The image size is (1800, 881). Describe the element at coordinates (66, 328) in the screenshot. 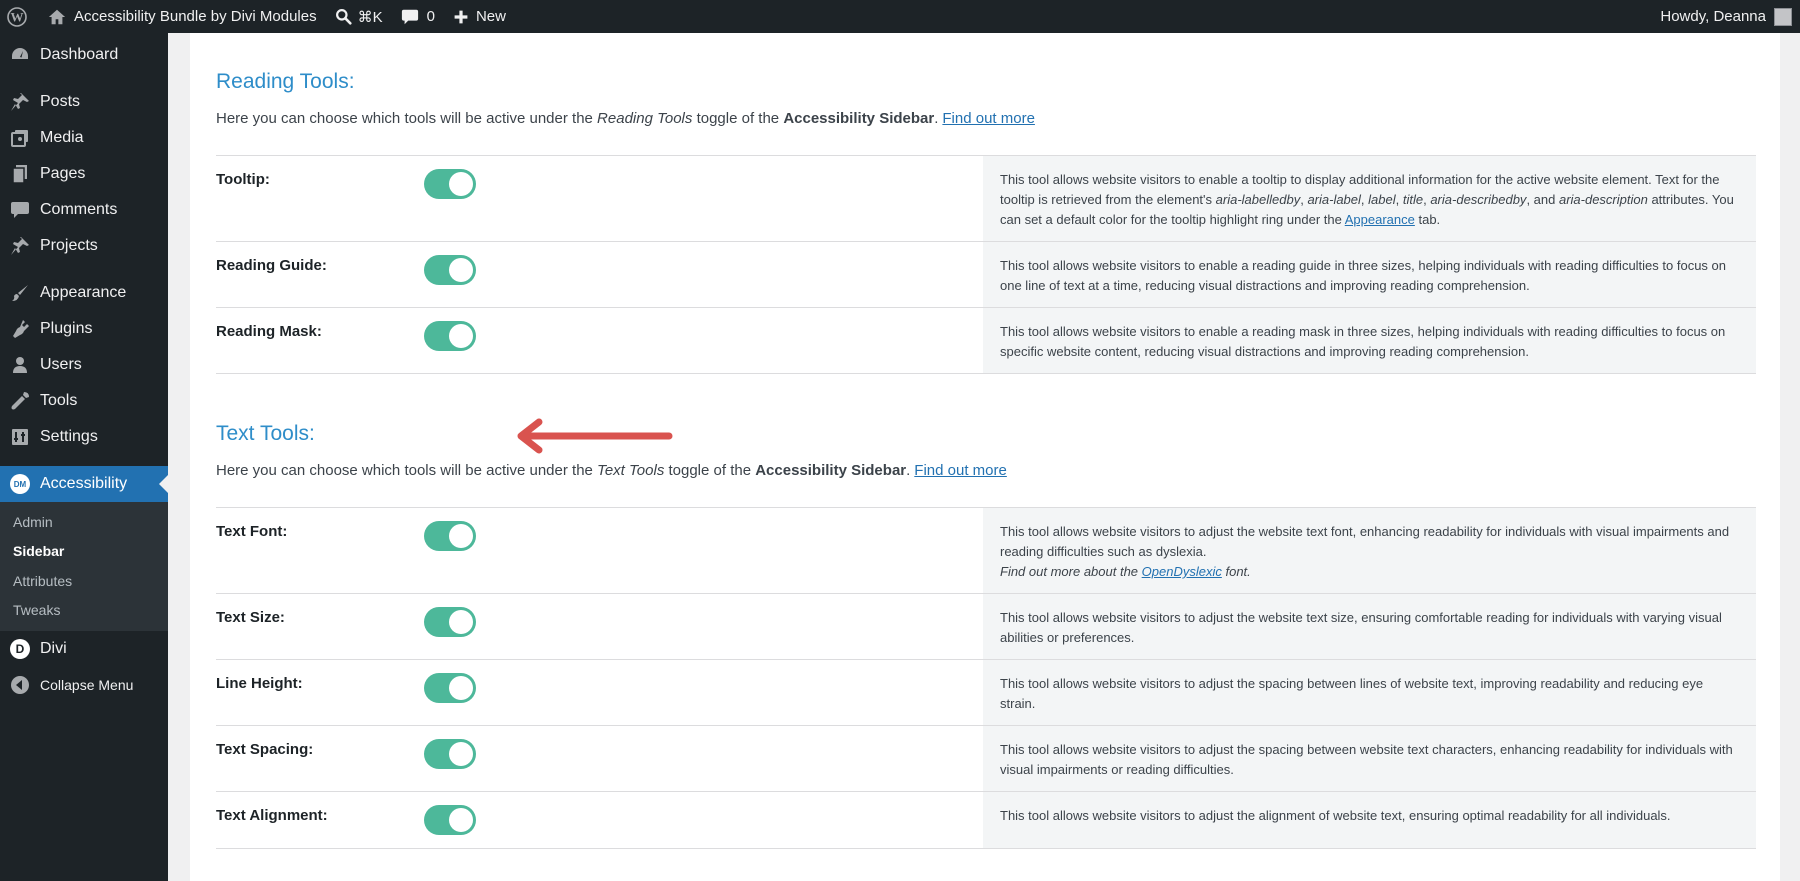

I see `menu-label: Plugins` at that location.